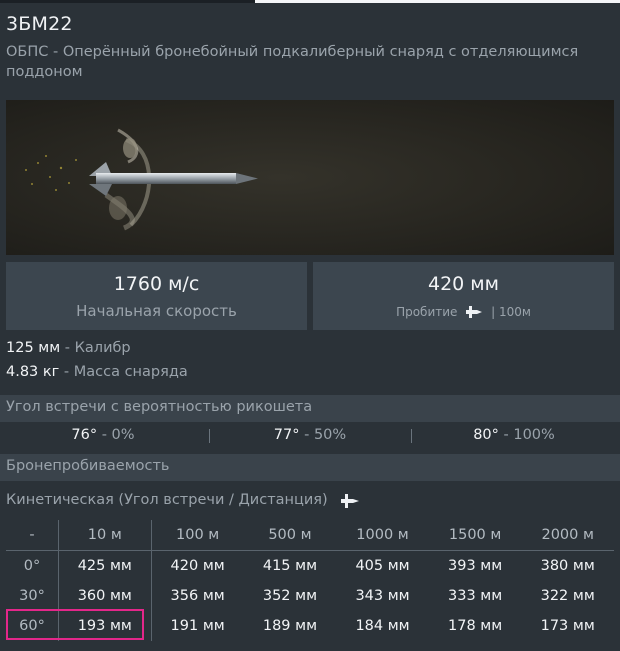 The image size is (620, 651). I want to click on table-cell: 189 мм, so click(290, 626).